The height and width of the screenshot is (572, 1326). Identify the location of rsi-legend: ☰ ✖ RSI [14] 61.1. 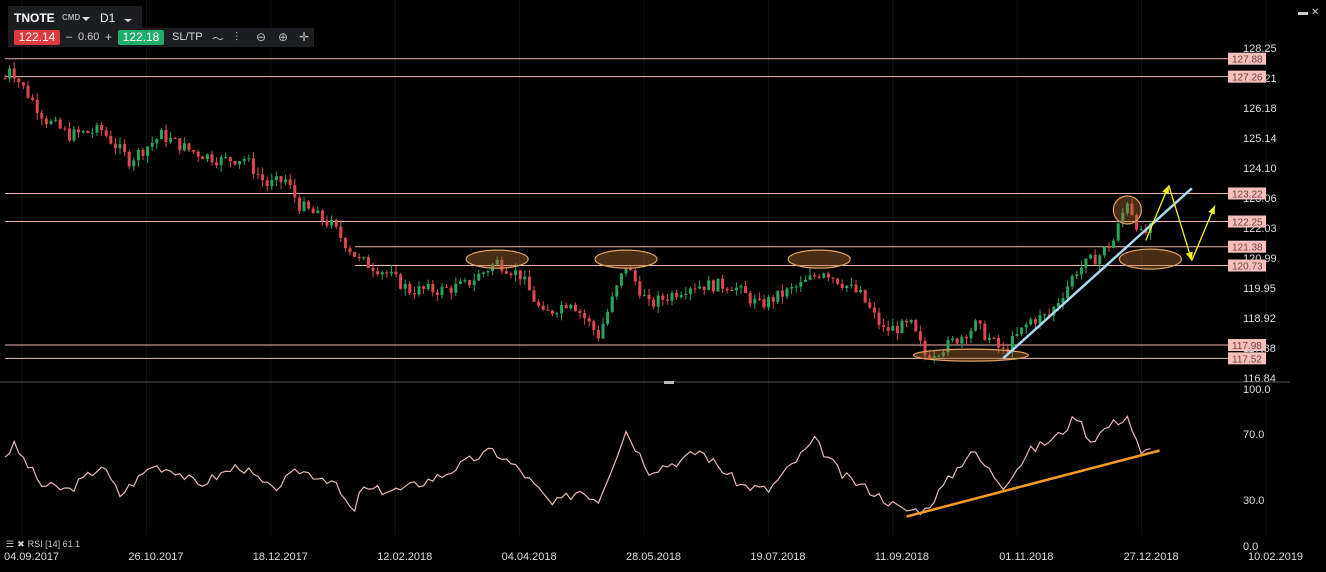
(44, 544).